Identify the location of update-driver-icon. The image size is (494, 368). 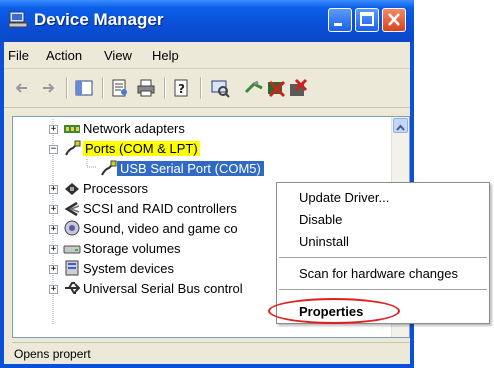
(254, 88).